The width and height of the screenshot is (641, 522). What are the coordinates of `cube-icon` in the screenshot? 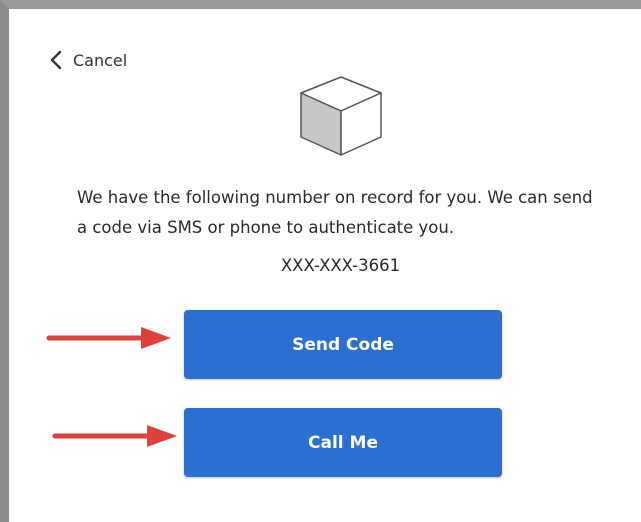 It's located at (341, 116).